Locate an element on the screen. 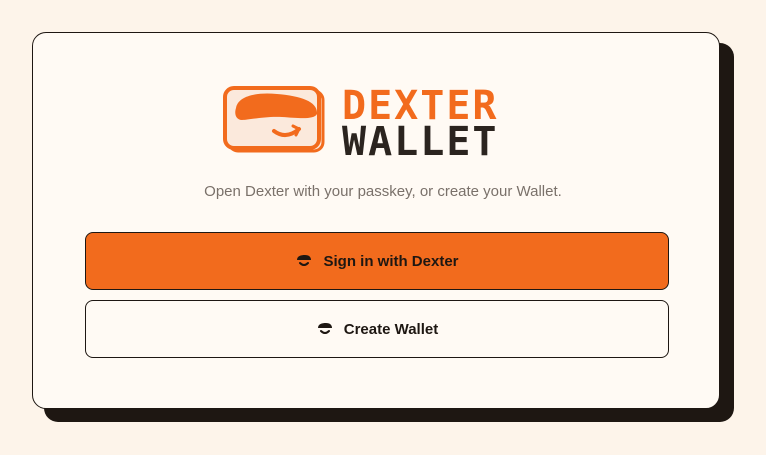 This screenshot has width=766, height=455. sign-in-label: Sign in with Dexter is located at coordinates (391, 261).